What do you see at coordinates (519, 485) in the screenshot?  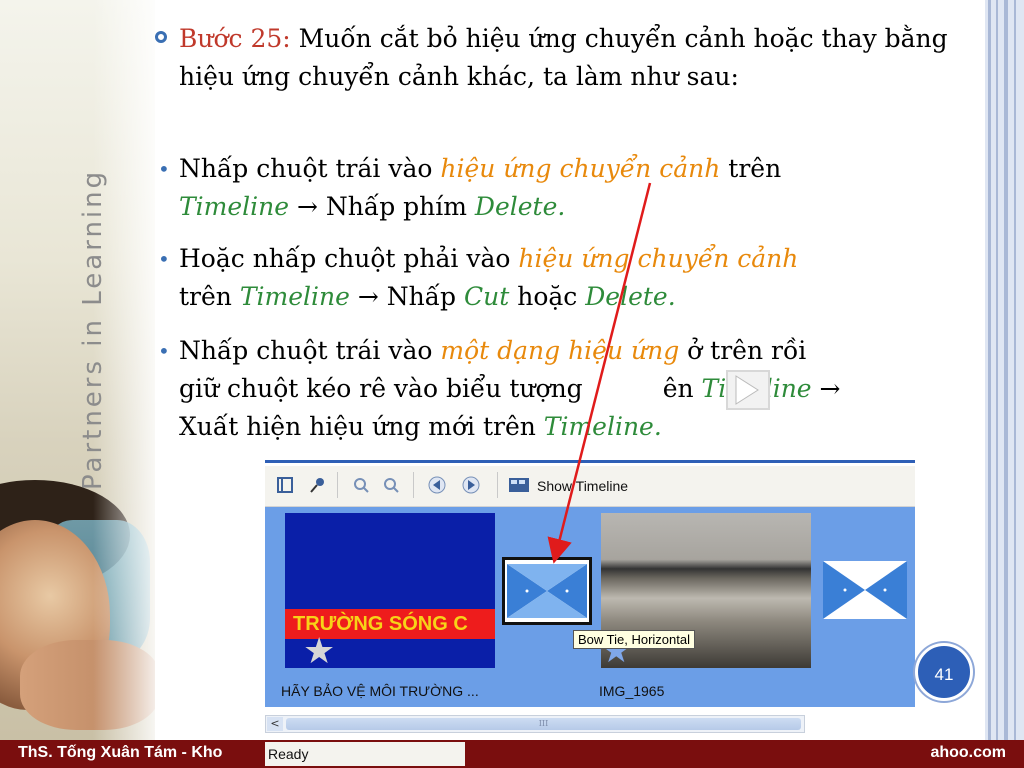 I see `show-timeline-icon` at bounding box center [519, 485].